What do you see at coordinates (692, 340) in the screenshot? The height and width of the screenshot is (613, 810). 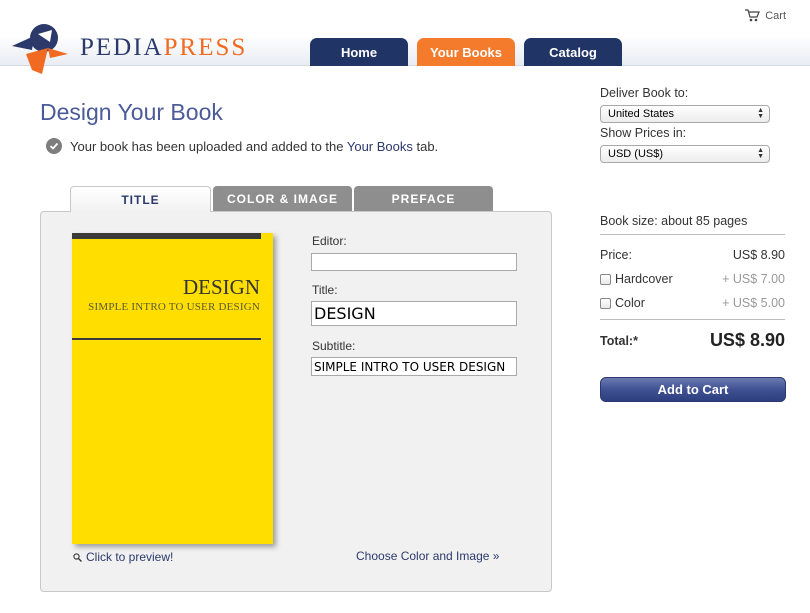 I see `total-row: Total:* US$ 8.90` at bounding box center [692, 340].